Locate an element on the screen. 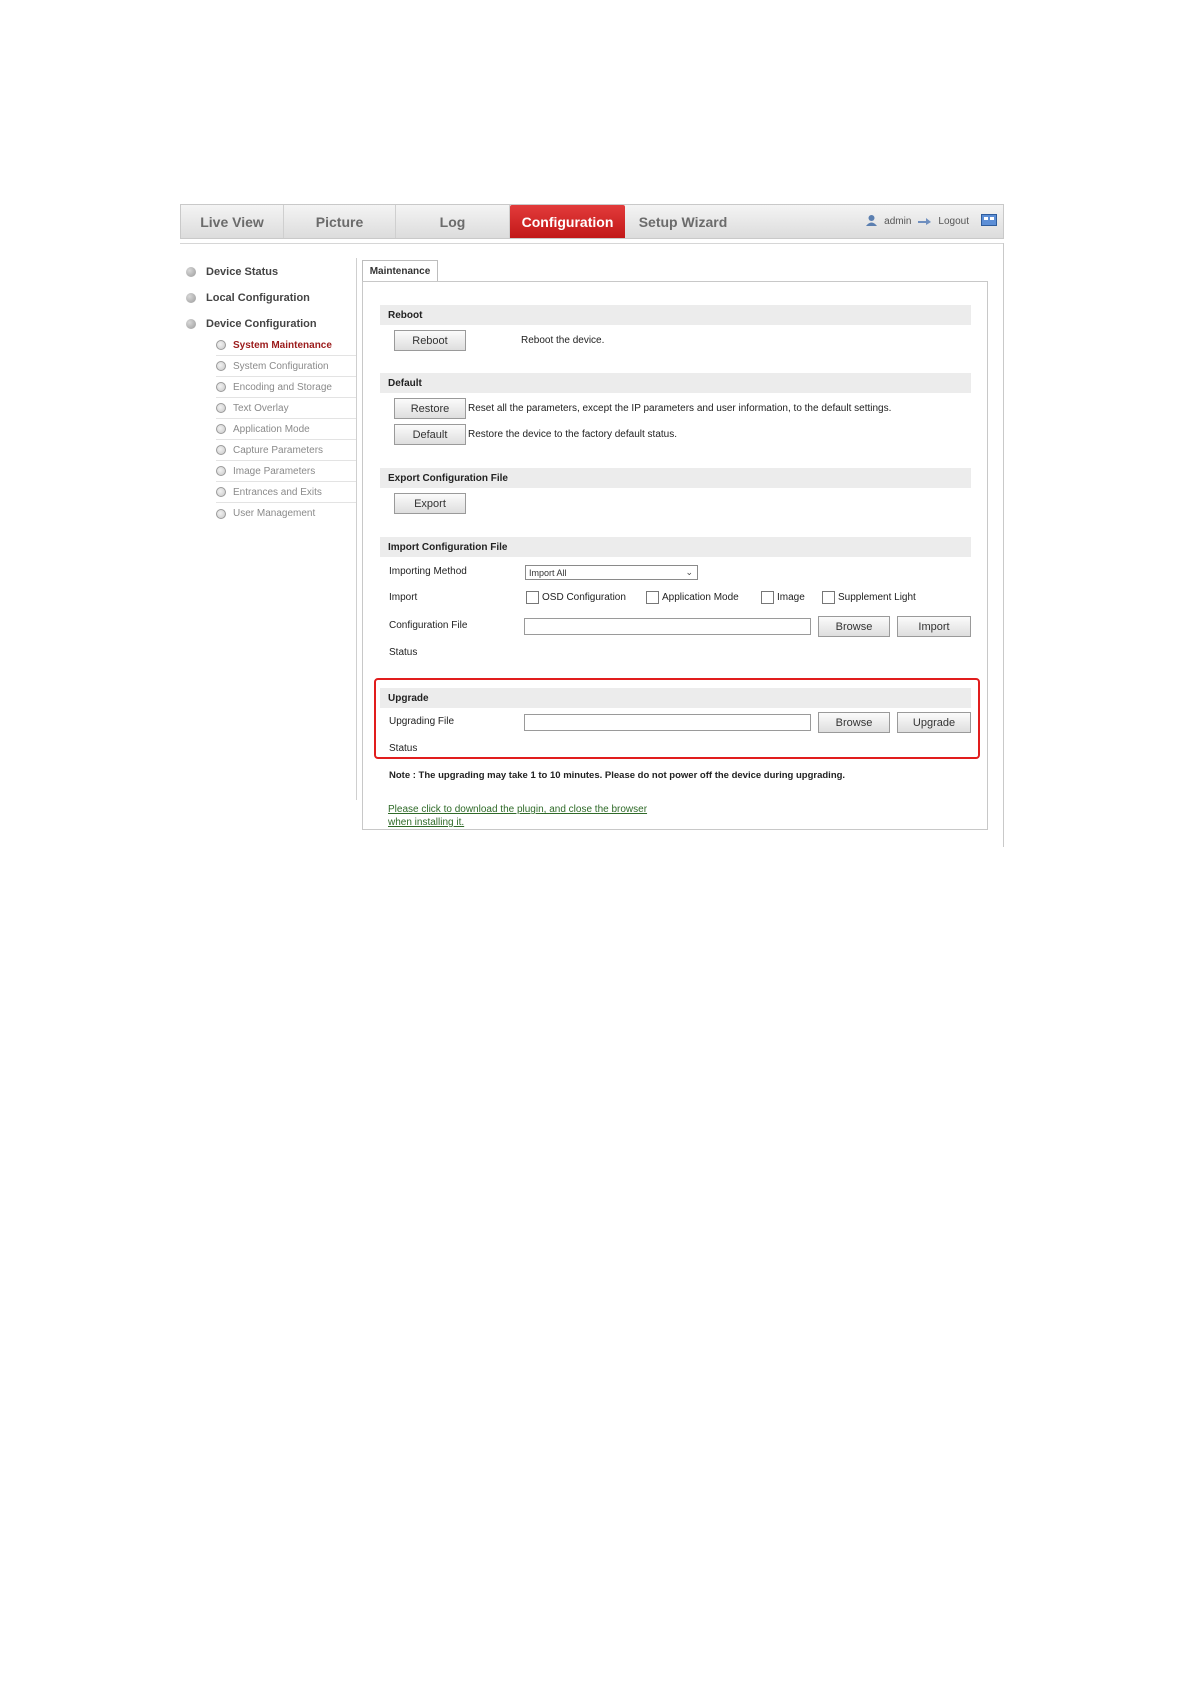  frame-line-right is located at coordinates (1003, 545).